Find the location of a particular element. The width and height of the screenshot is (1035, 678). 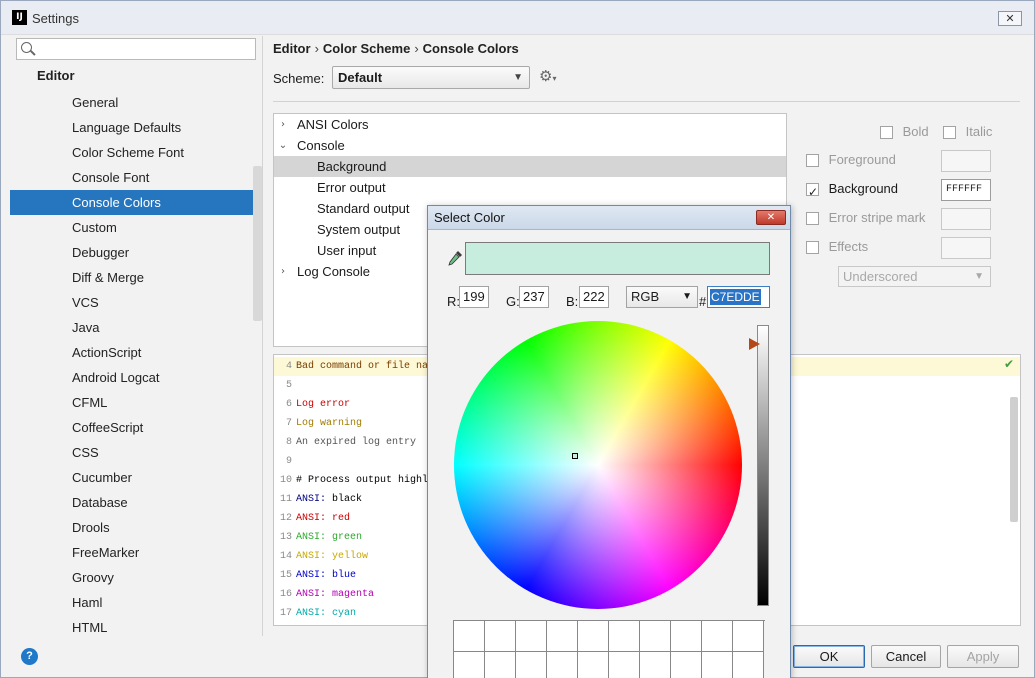

sidebar-item-css: CSS is located at coordinates (136, 452).